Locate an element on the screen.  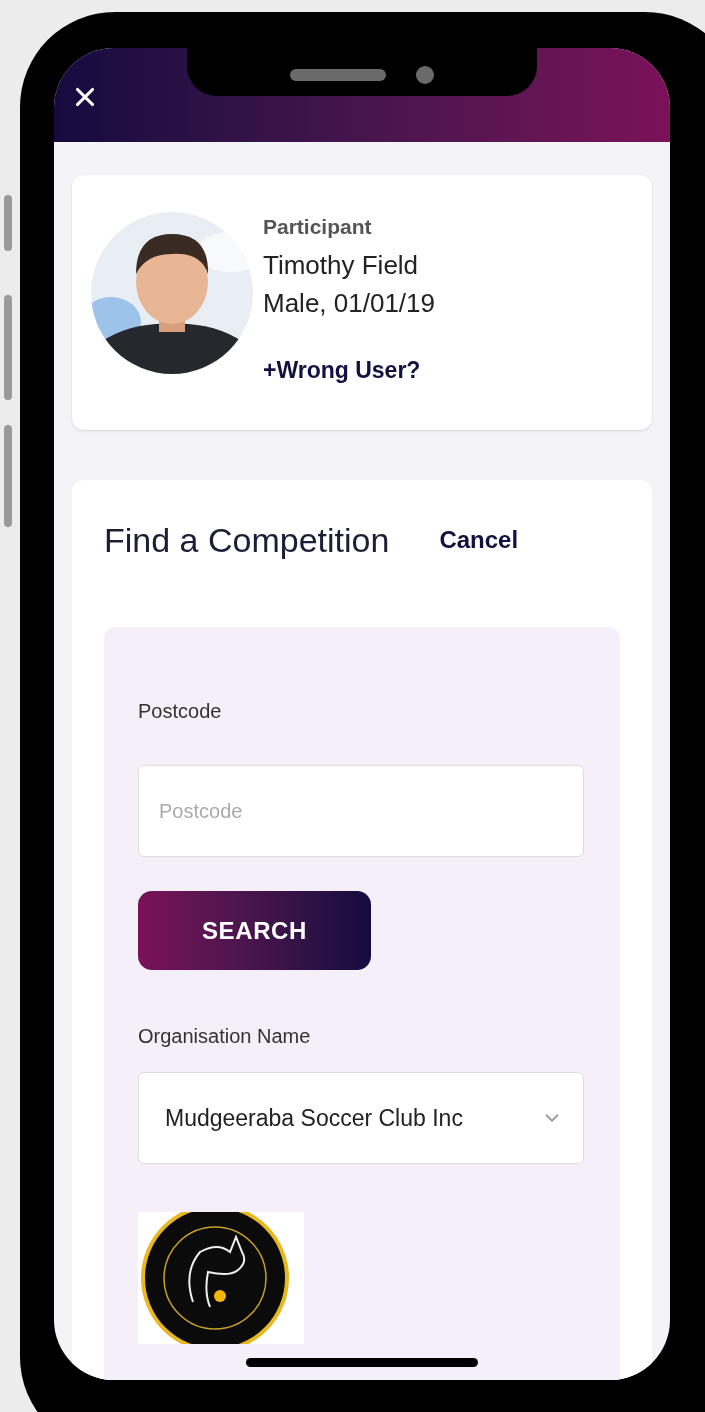
postcode-label: Postcode is located at coordinates (180, 711).